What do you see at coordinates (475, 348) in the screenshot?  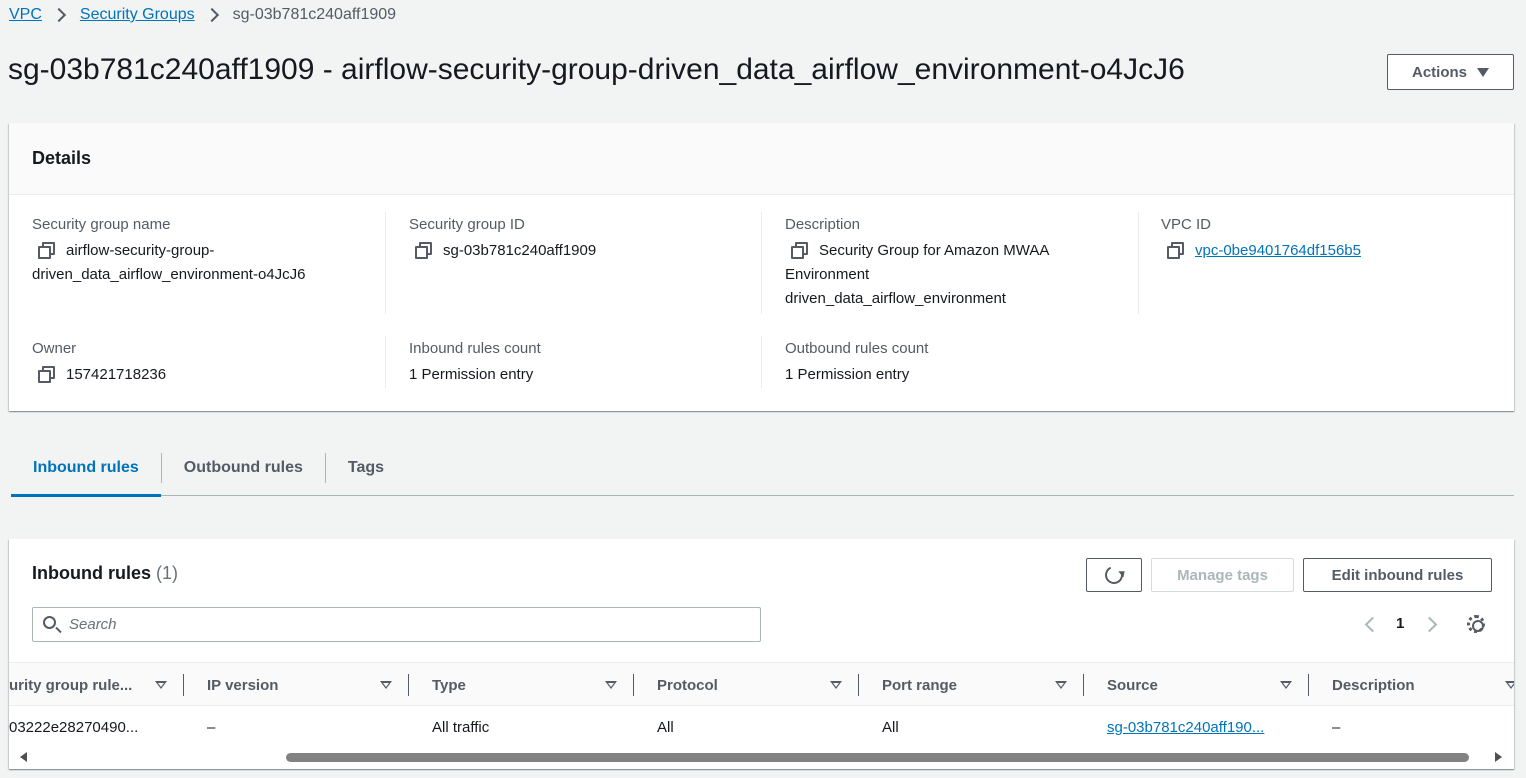 I see `field-label: Inbound rules count` at bounding box center [475, 348].